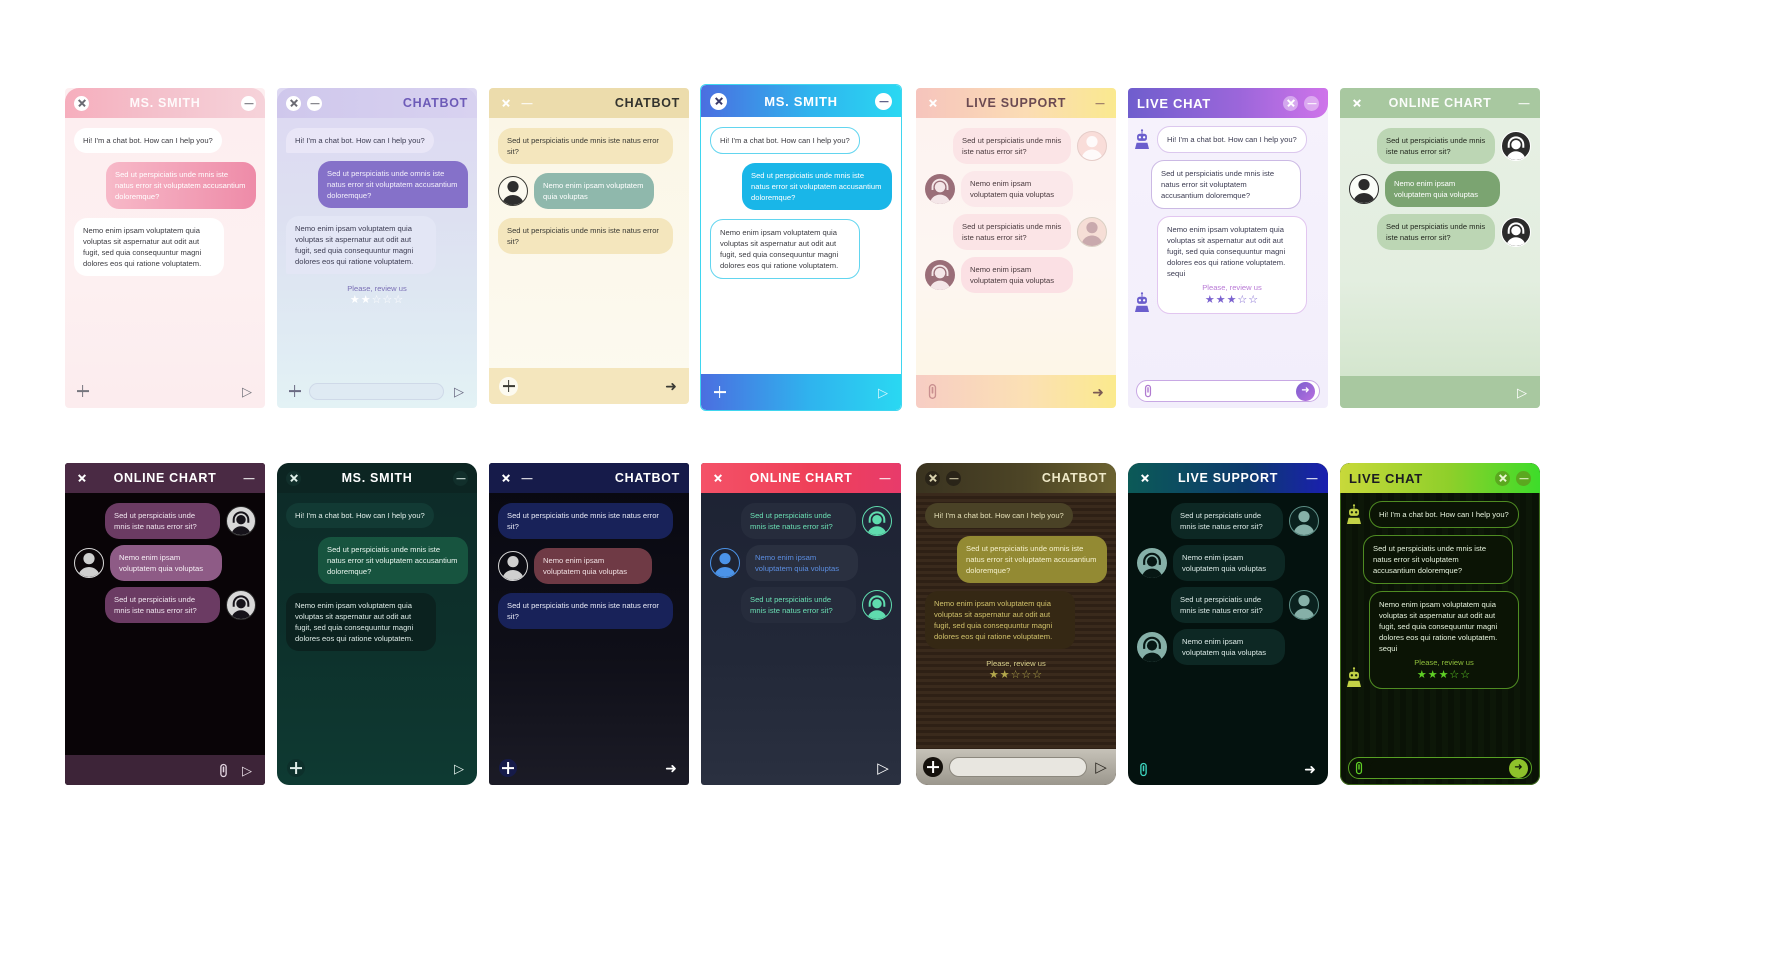 The height and width of the screenshot is (980, 1768). I want to click on card-title: LIVE CHAT, so click(1386, 478).